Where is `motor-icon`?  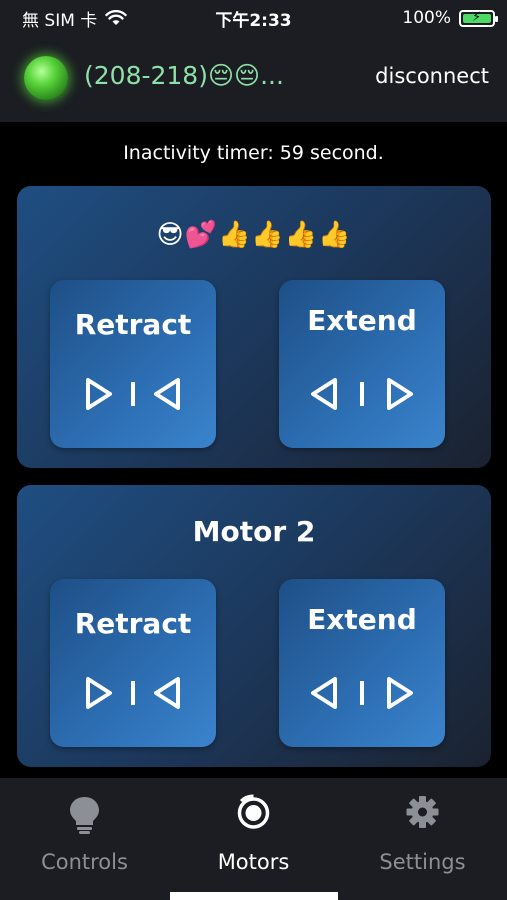
motor-icon is located at coordinates (253, 811).